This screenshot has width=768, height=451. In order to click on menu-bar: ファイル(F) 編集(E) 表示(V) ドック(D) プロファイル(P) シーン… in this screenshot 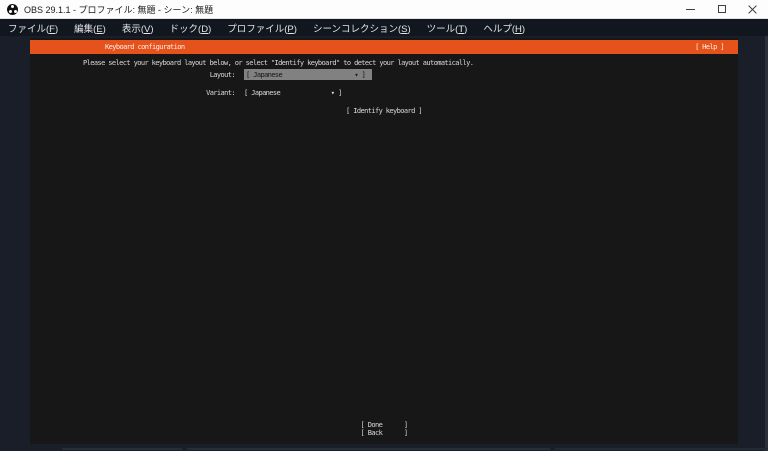, I will do `click(384, 27)`.